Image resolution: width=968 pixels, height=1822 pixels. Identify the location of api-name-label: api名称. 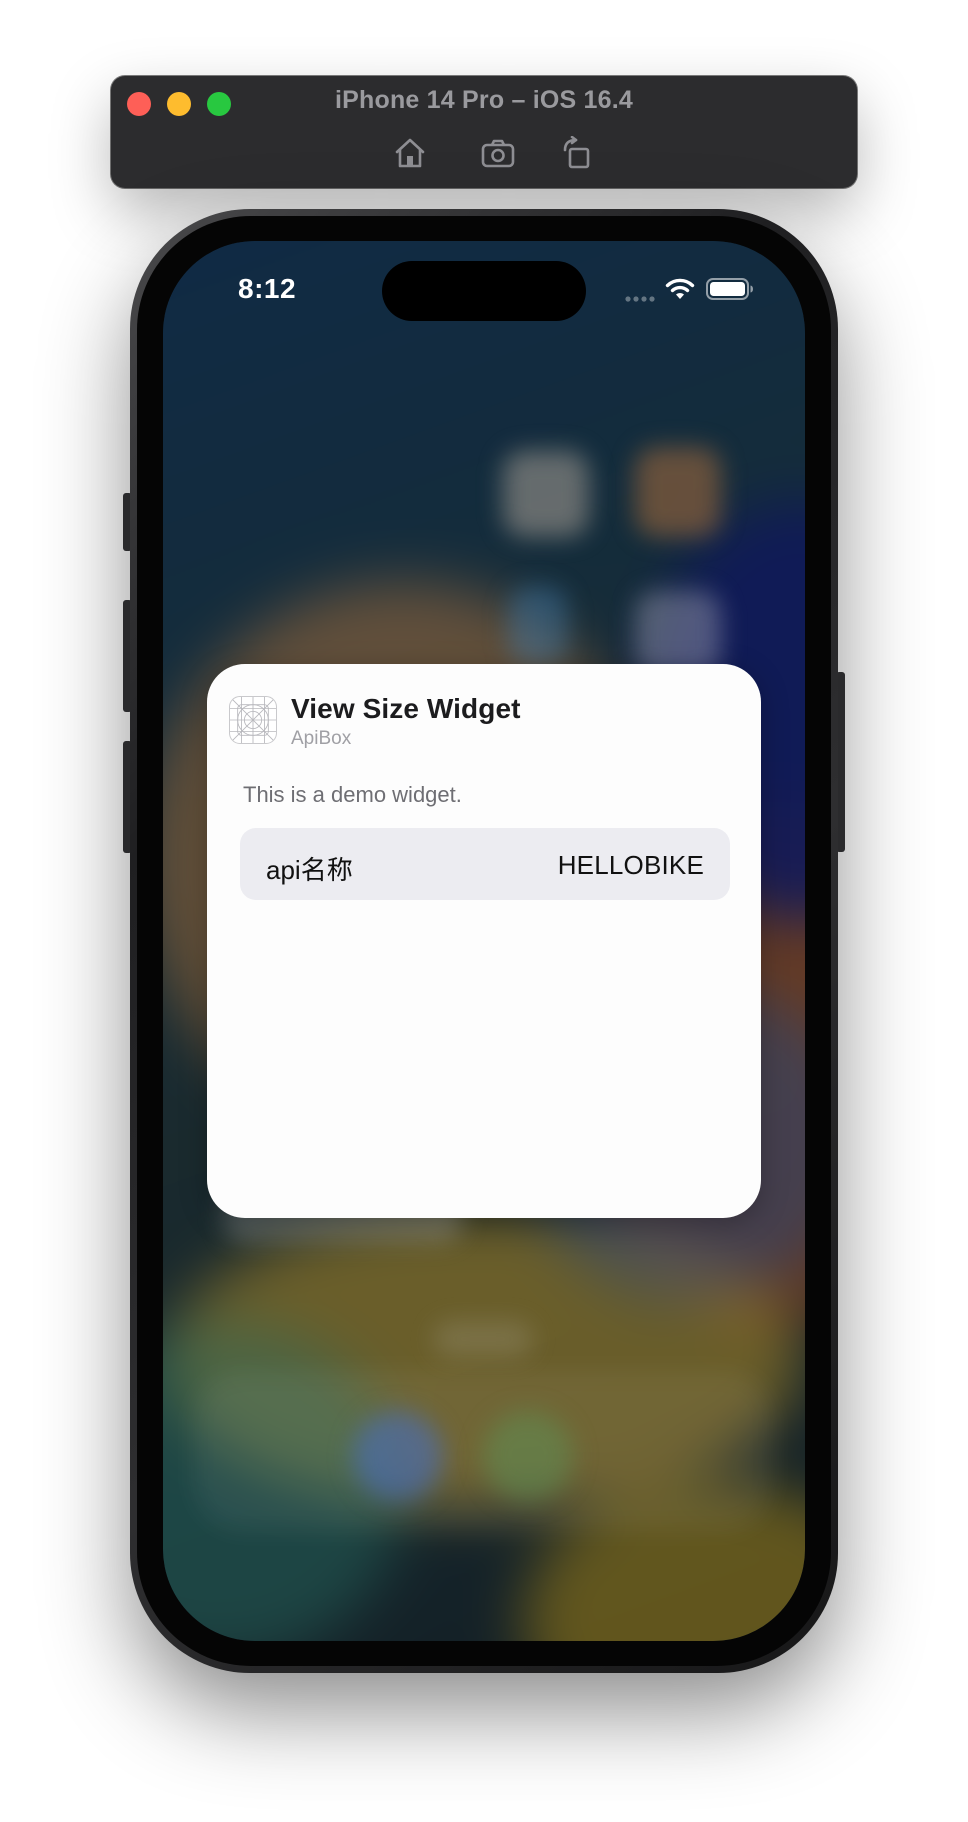
(309, 870).